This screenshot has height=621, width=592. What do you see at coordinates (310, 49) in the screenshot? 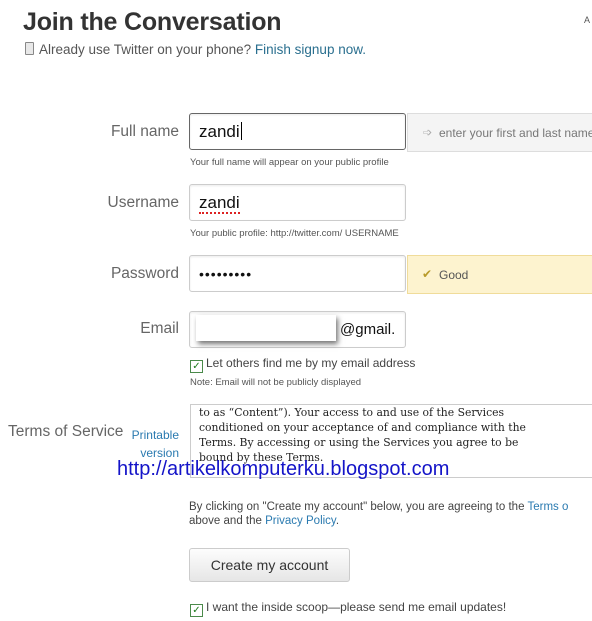
I see `finish-signup-link: Finish signup now.` at bounding box center [310, 49].